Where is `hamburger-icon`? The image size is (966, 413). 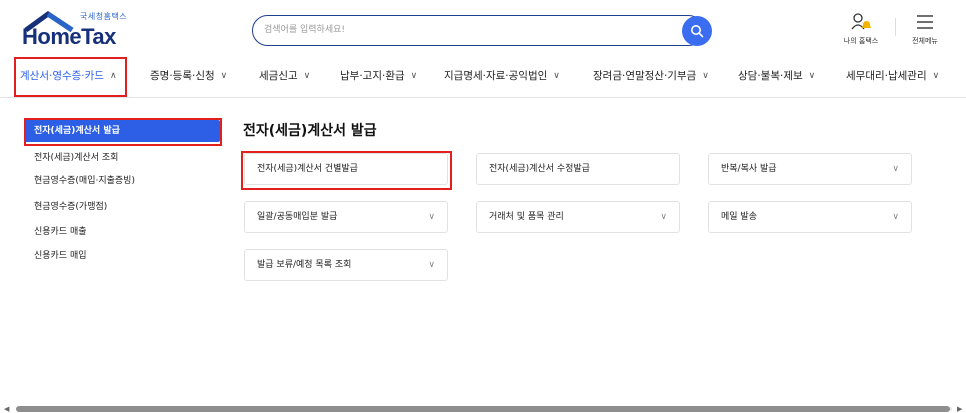 hamburger-icon is located at coordinates (925, 22).